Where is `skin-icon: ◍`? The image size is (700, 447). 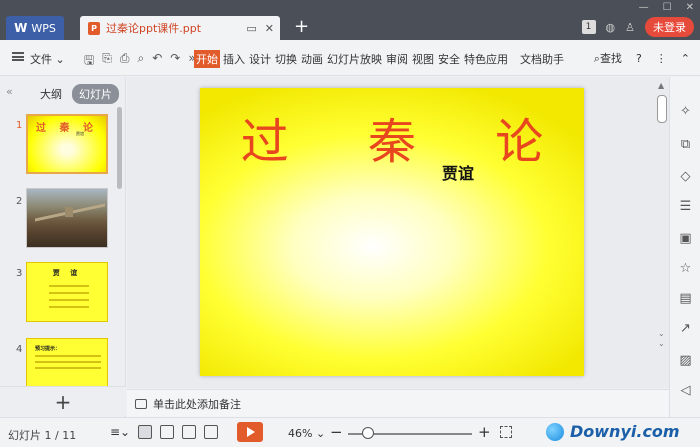
skin-icon: ◍ is located at coordinates (611, 27).